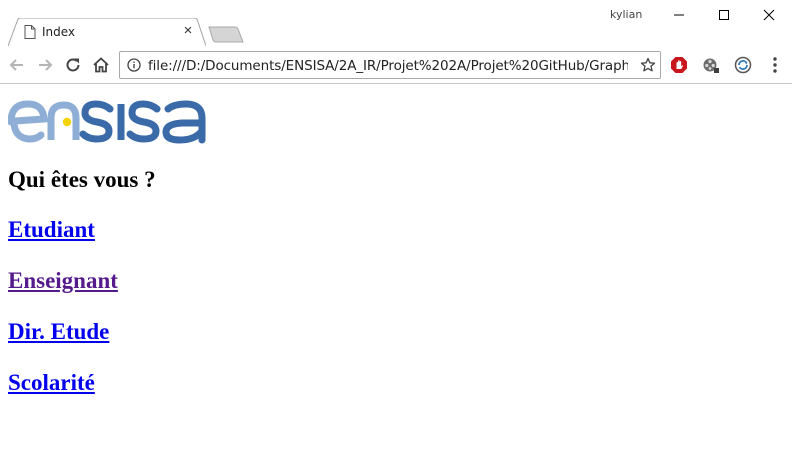 The image size is (792, 456). Describe the element at coordinates (51, 230) in the screenshot. I see `etudiant-link: Etudiant` at that location.